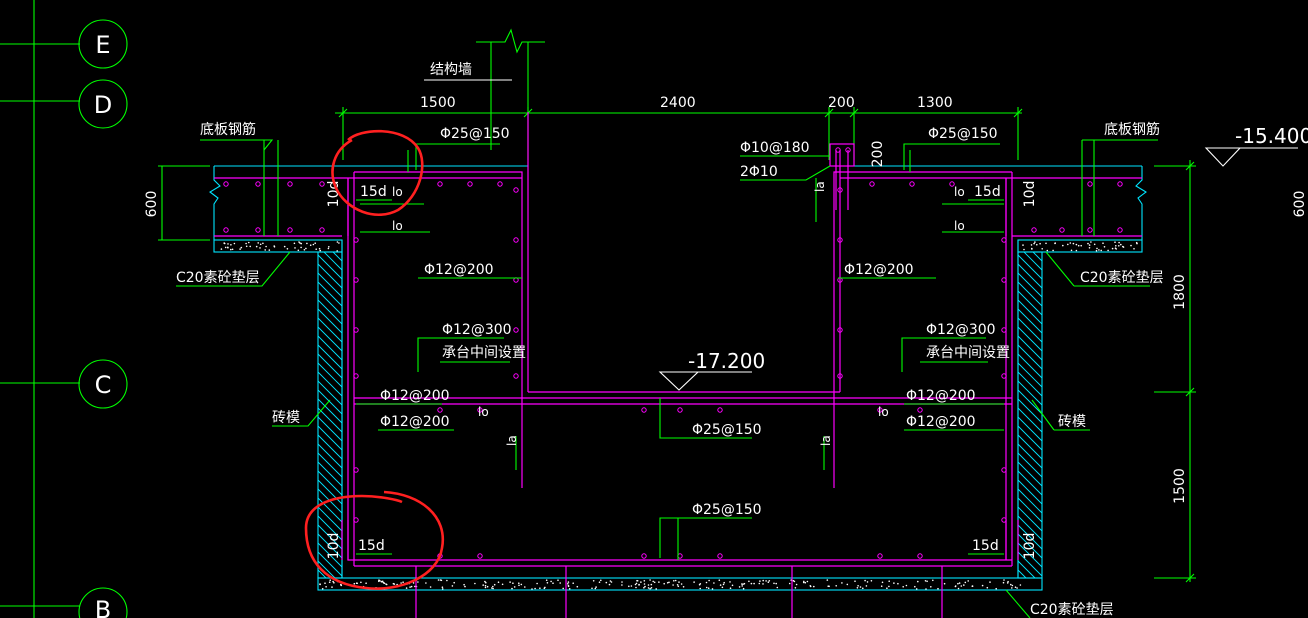  What do you see at coordinates (879, 270) in the screenshot?
I see `label-wall-right: Φ12@200` at bounding box center [879, 270].